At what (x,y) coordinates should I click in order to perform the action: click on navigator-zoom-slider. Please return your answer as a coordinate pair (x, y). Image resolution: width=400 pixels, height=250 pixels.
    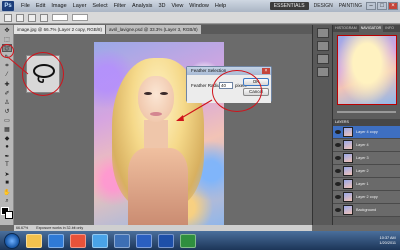
    Looking at the image, I should click on (366, 111).